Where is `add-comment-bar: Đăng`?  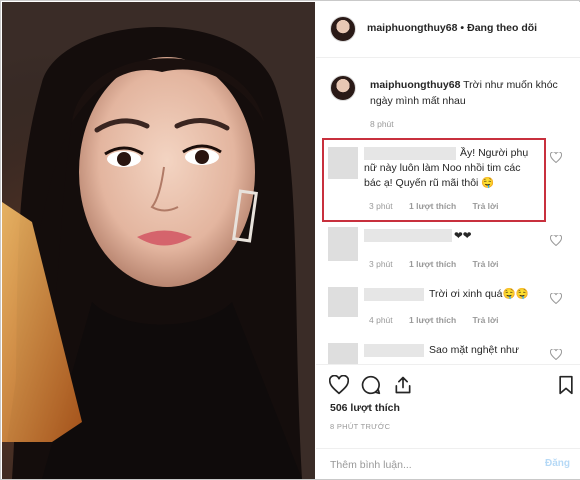 add-comment-bar: Đăng is located at coordinates (448, 463).